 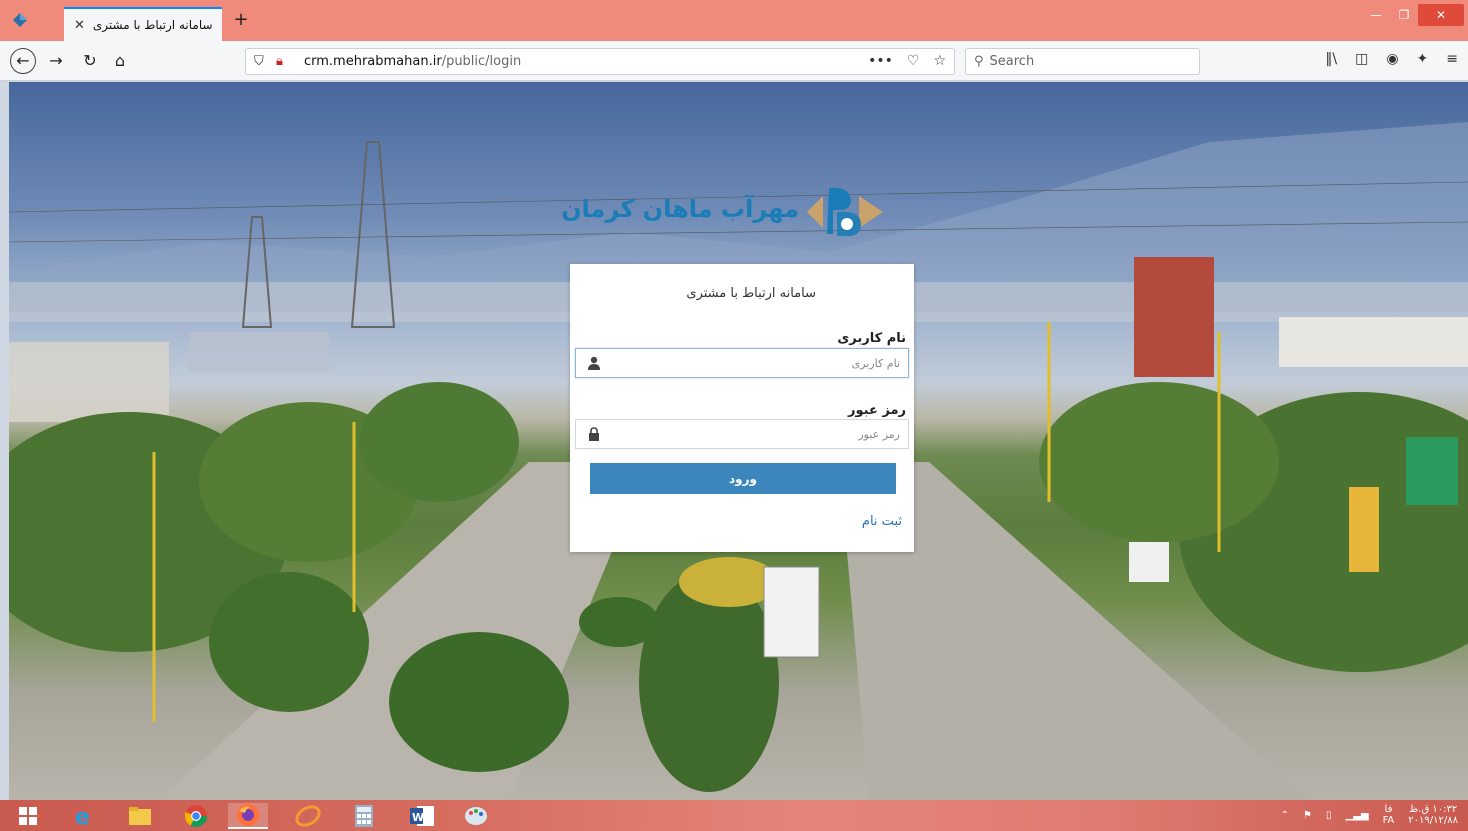 I want to click on toolbar-right: ‖\ ◫ ◉ ✦ ≡, so click(x=1391, y=59).